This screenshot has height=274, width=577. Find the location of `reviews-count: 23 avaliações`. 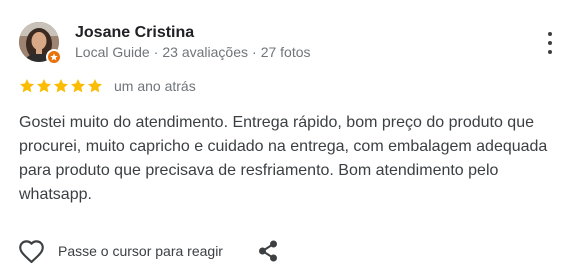

reviews-count: 23 avaliações is located at coordinates (205, 52).